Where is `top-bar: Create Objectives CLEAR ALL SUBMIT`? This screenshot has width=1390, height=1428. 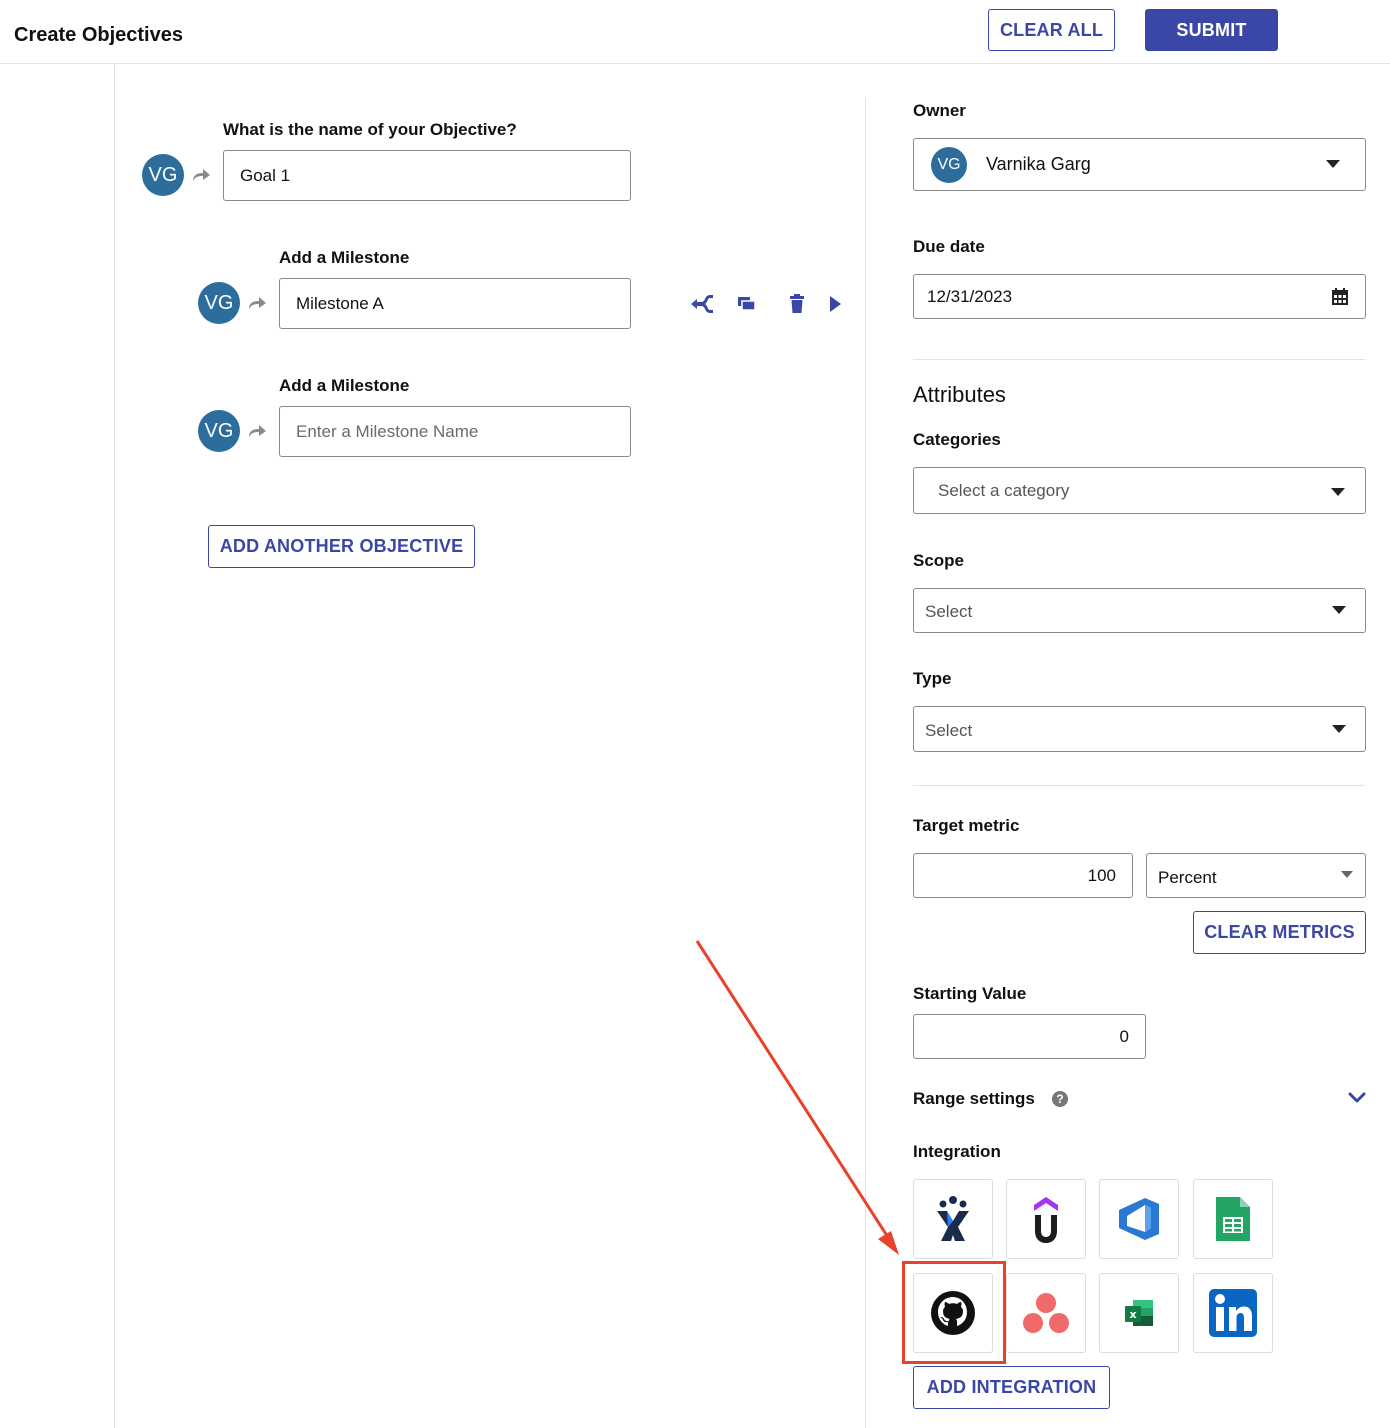
top-bar: Create Objectives CLEAR ALL SUBMIT is located at coordinates (695, 32).